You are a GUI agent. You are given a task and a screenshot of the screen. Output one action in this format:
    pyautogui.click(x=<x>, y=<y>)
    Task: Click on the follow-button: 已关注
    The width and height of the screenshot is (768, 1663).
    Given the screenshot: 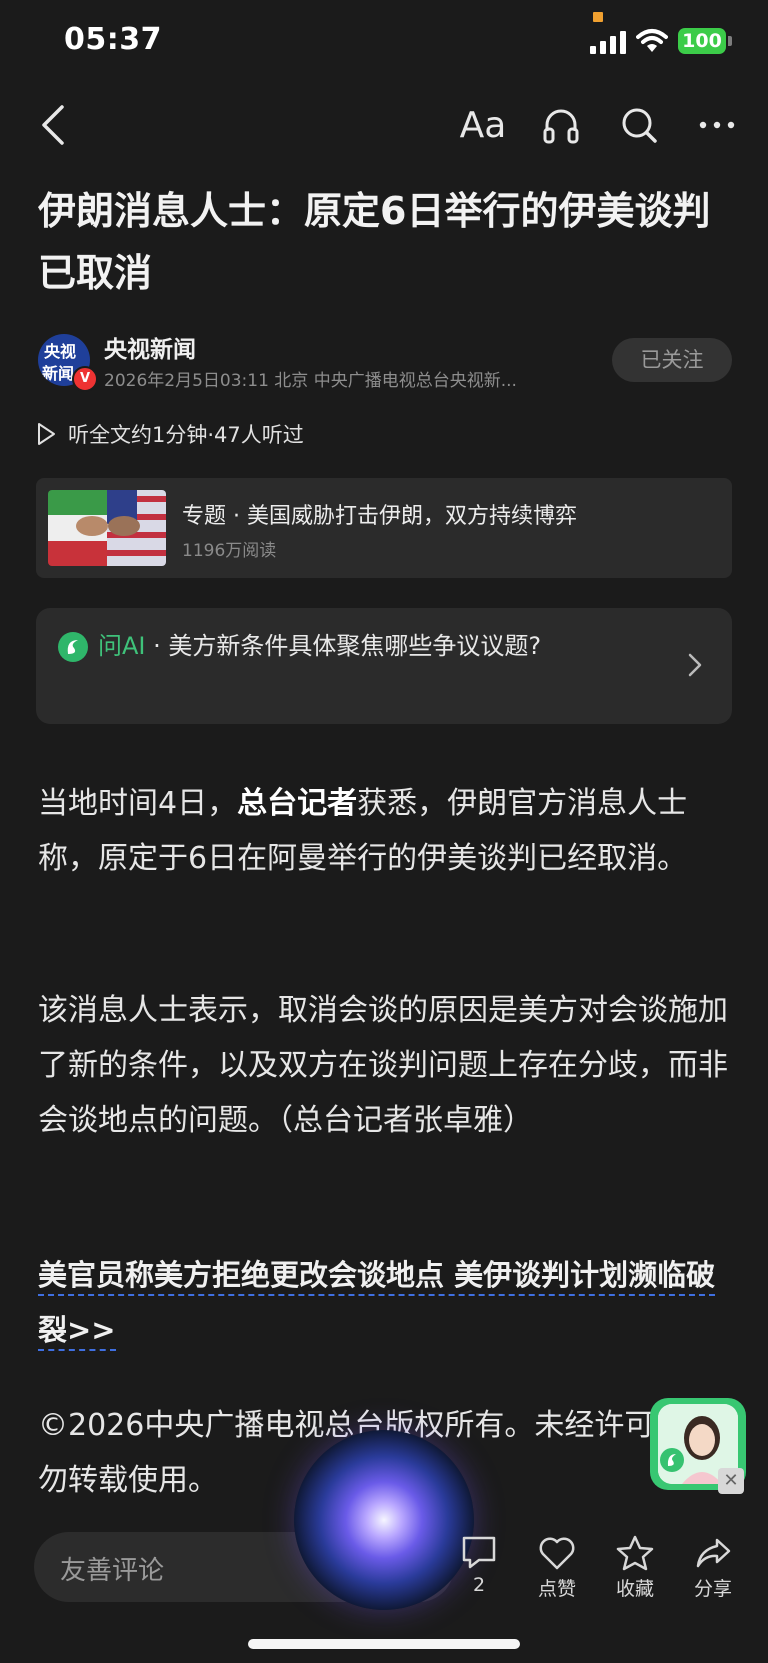 What is the action you would take?
    pyautogui.click(x=672, y=360)
    